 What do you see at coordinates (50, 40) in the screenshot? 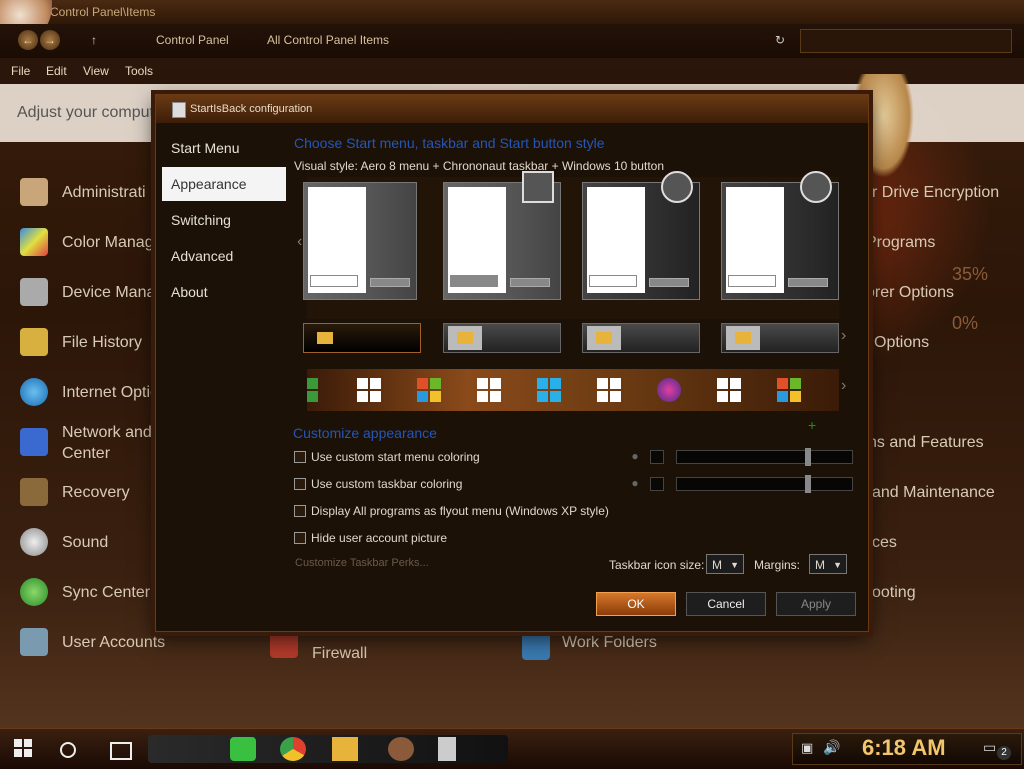
I see `forward-button: →` at bounding box center [50, 40].